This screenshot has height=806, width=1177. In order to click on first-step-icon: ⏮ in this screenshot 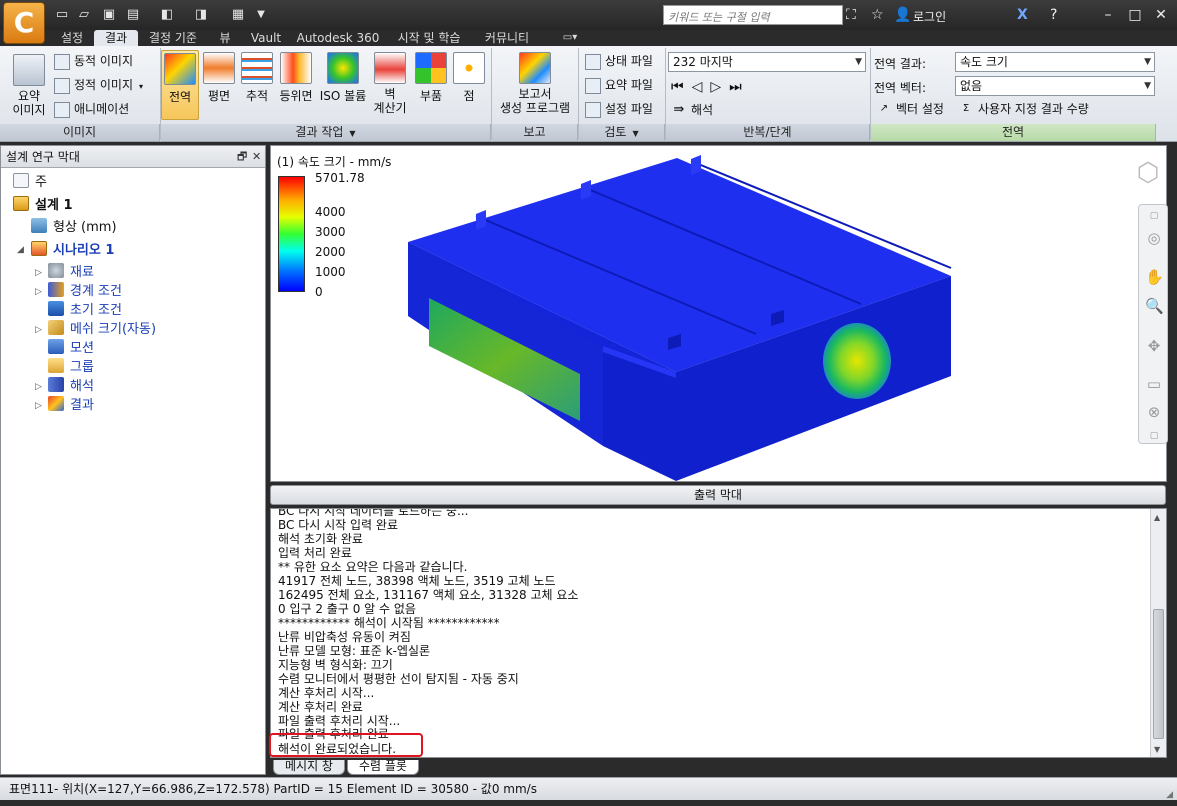, I will do `click(681, 87)`.